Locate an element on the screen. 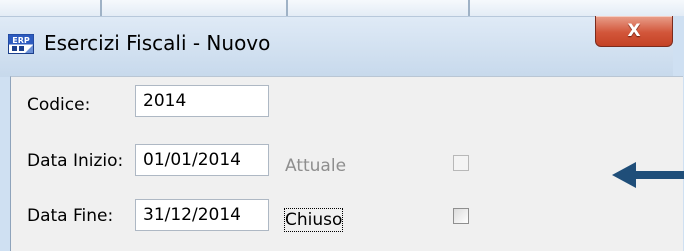  attuale-checkbox is located at coordinates (461, 163).